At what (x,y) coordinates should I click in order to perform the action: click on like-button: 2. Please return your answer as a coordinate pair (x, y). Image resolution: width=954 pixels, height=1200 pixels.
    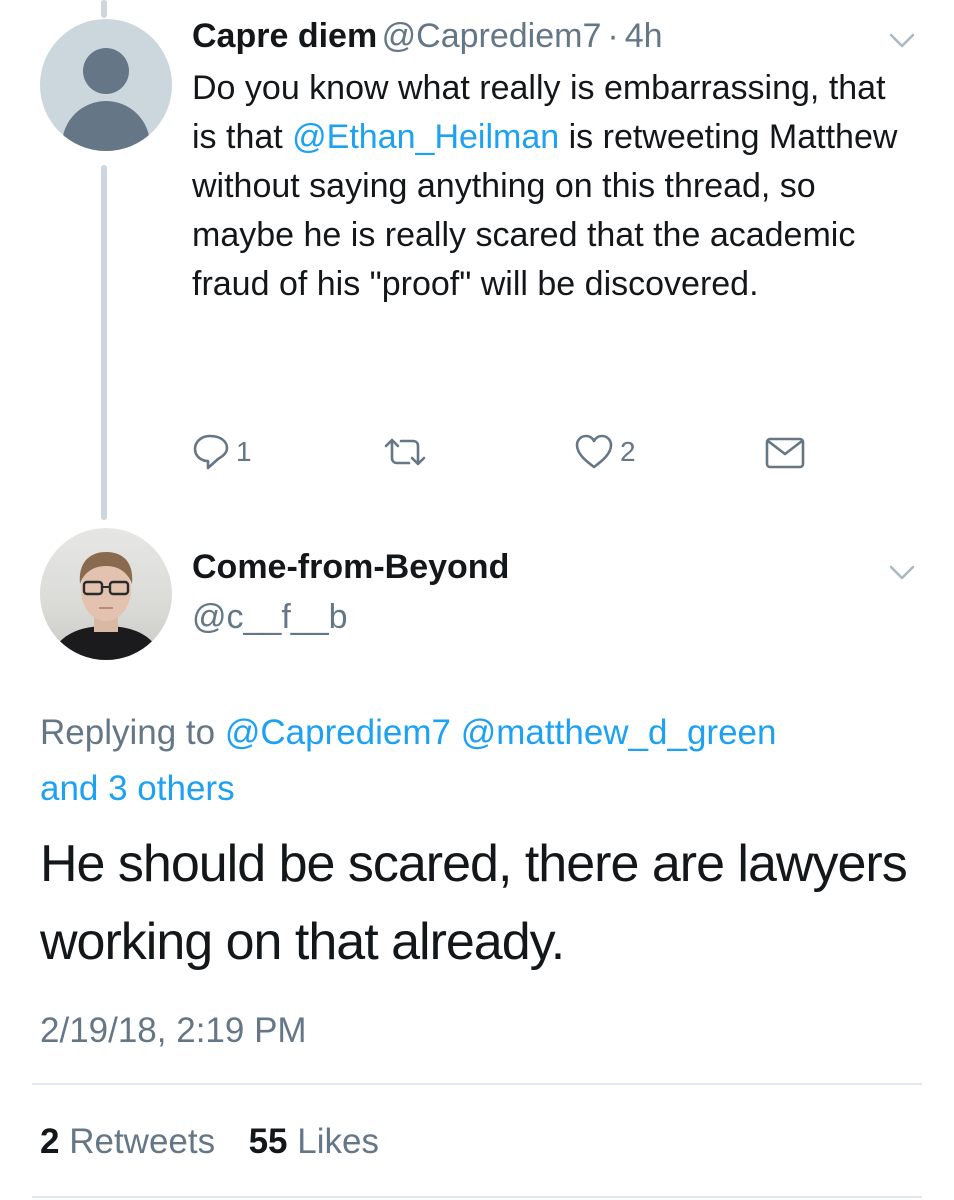
    Looking at the image, I should click on (605, 452).